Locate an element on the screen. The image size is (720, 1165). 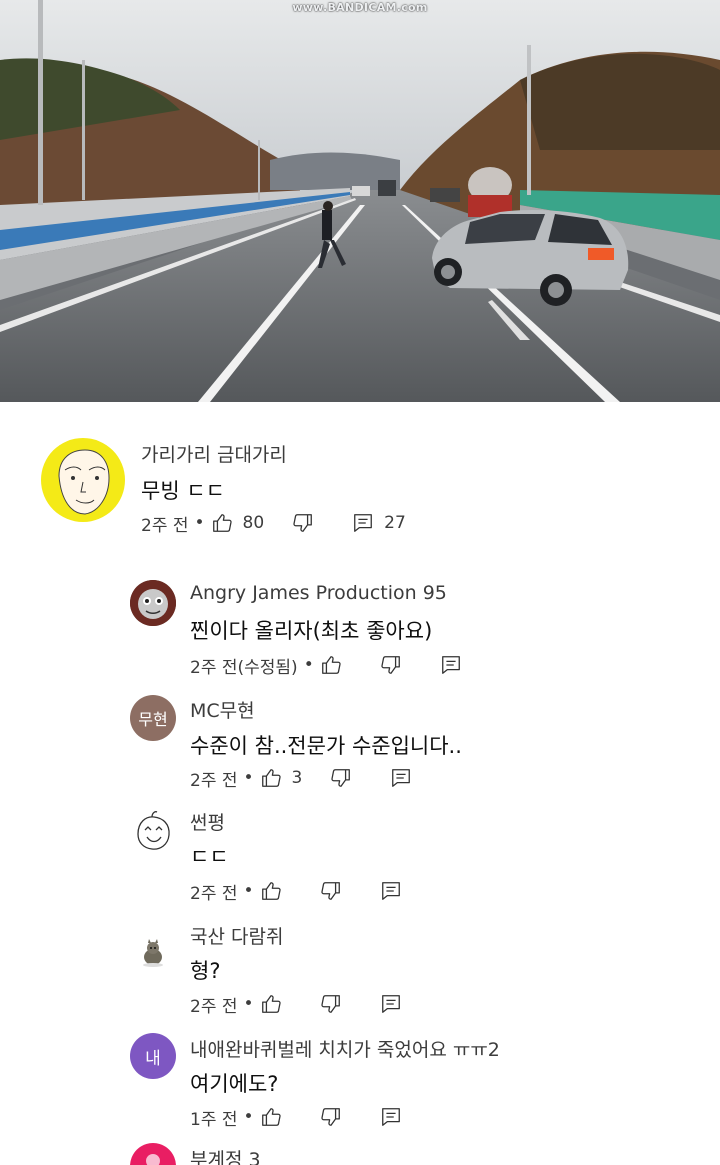
like-count: 3 is located at coordinates (297, 778).